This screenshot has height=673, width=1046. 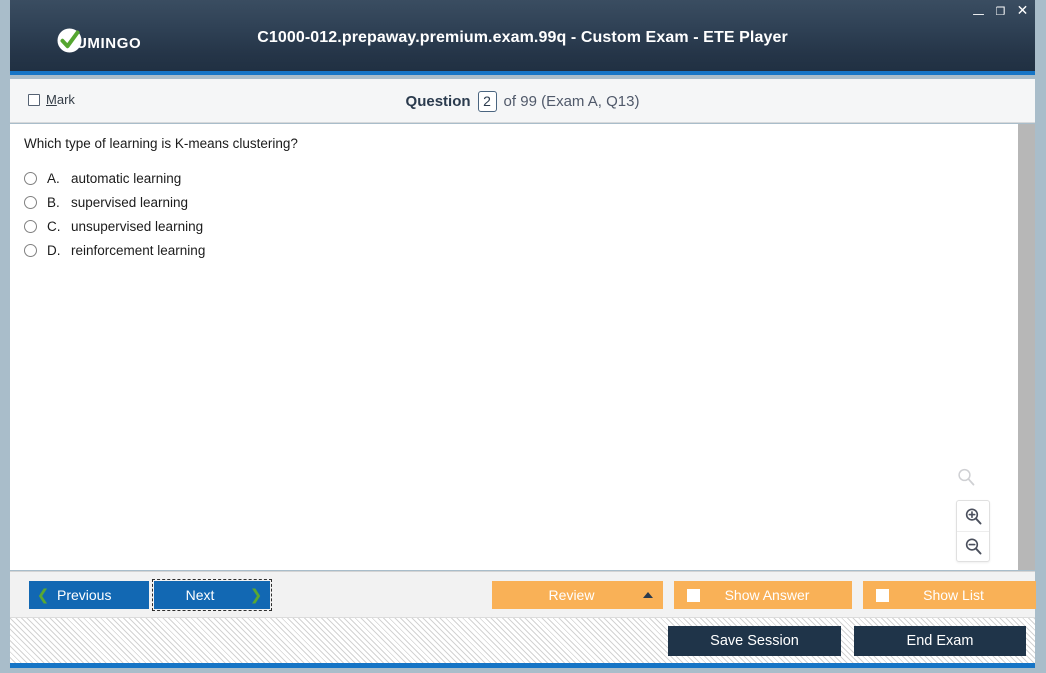 I want to click on close-icon: ✕, so click(x=1022, y=11).